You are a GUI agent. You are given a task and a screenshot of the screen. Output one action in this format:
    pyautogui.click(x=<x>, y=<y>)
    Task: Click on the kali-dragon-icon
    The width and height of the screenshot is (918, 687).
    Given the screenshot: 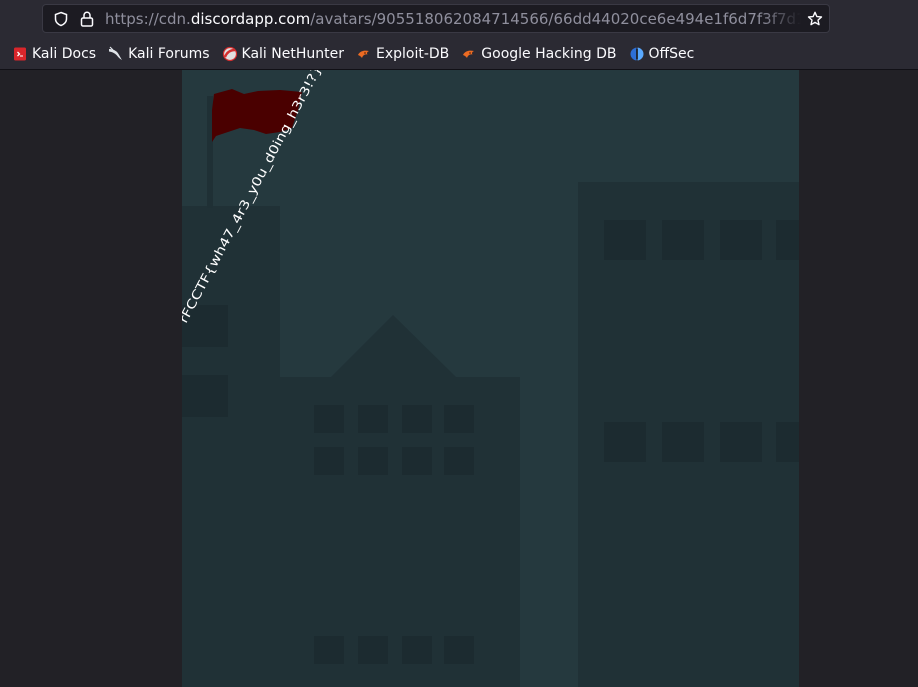 What is the action you would take?
    pyautogui.click(x=116, y=53)
    